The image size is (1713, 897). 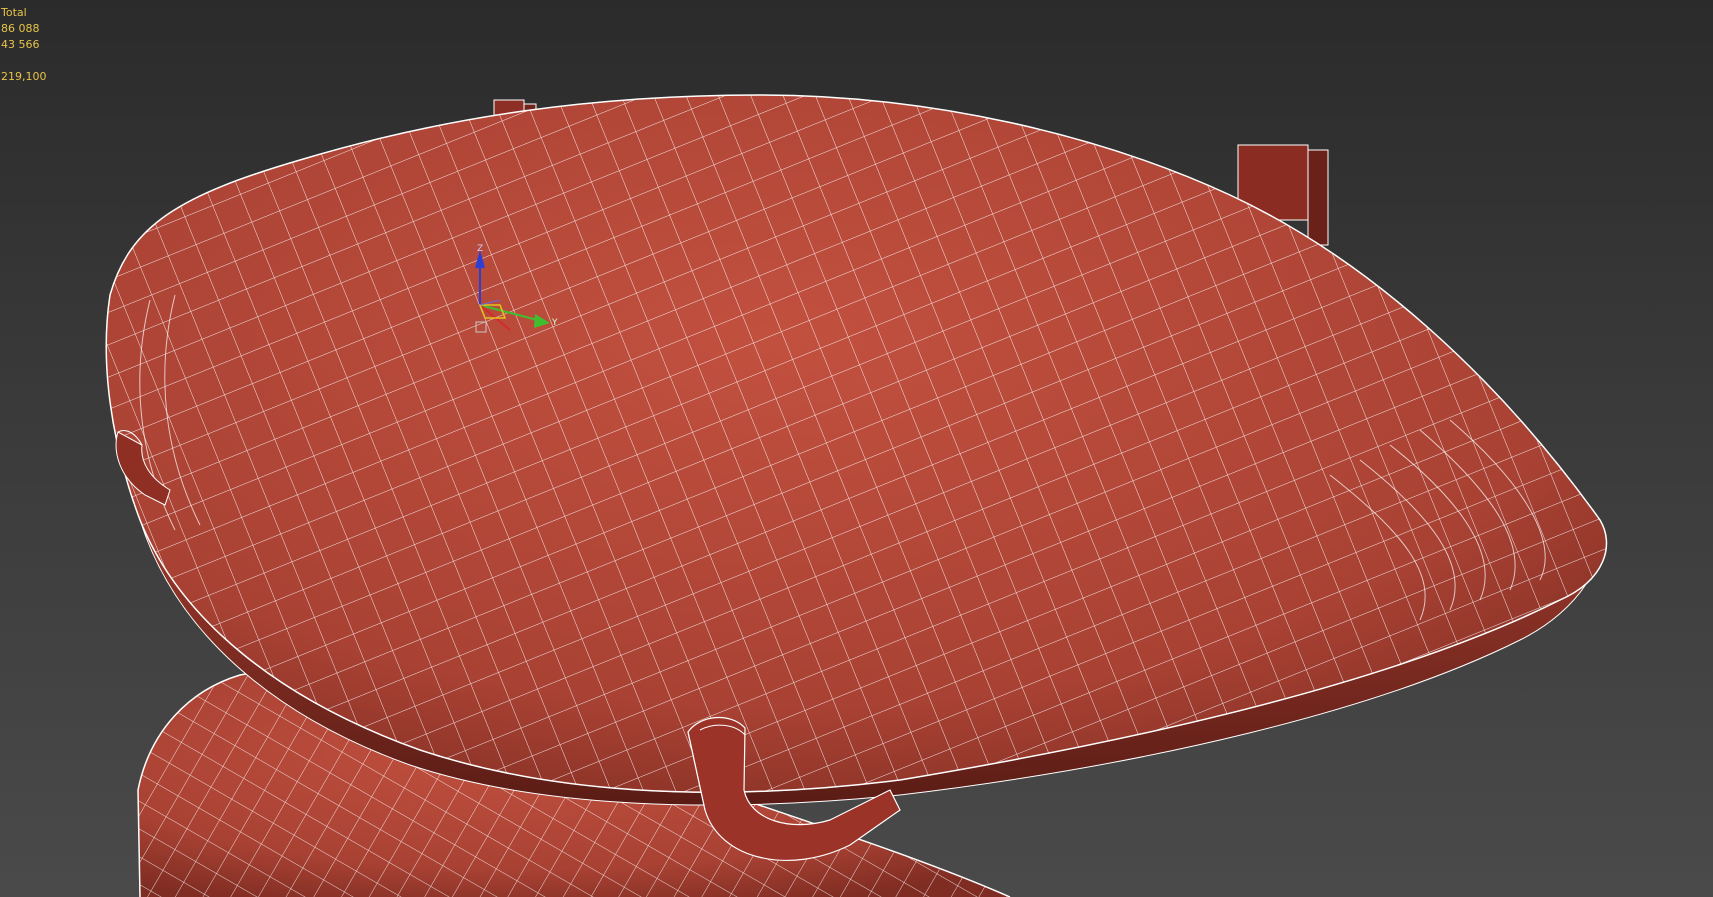 I want to click on stats-polys-value: 86 088, so click(x=20, y=28).